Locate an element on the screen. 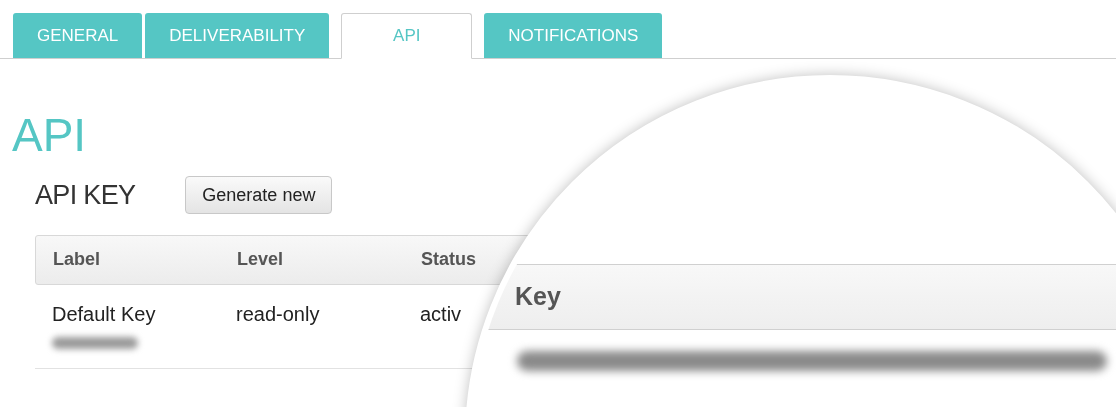 The height and width of the screenshot is (407, 1116). section-title: API KEY is located at coordinates (85, 195).